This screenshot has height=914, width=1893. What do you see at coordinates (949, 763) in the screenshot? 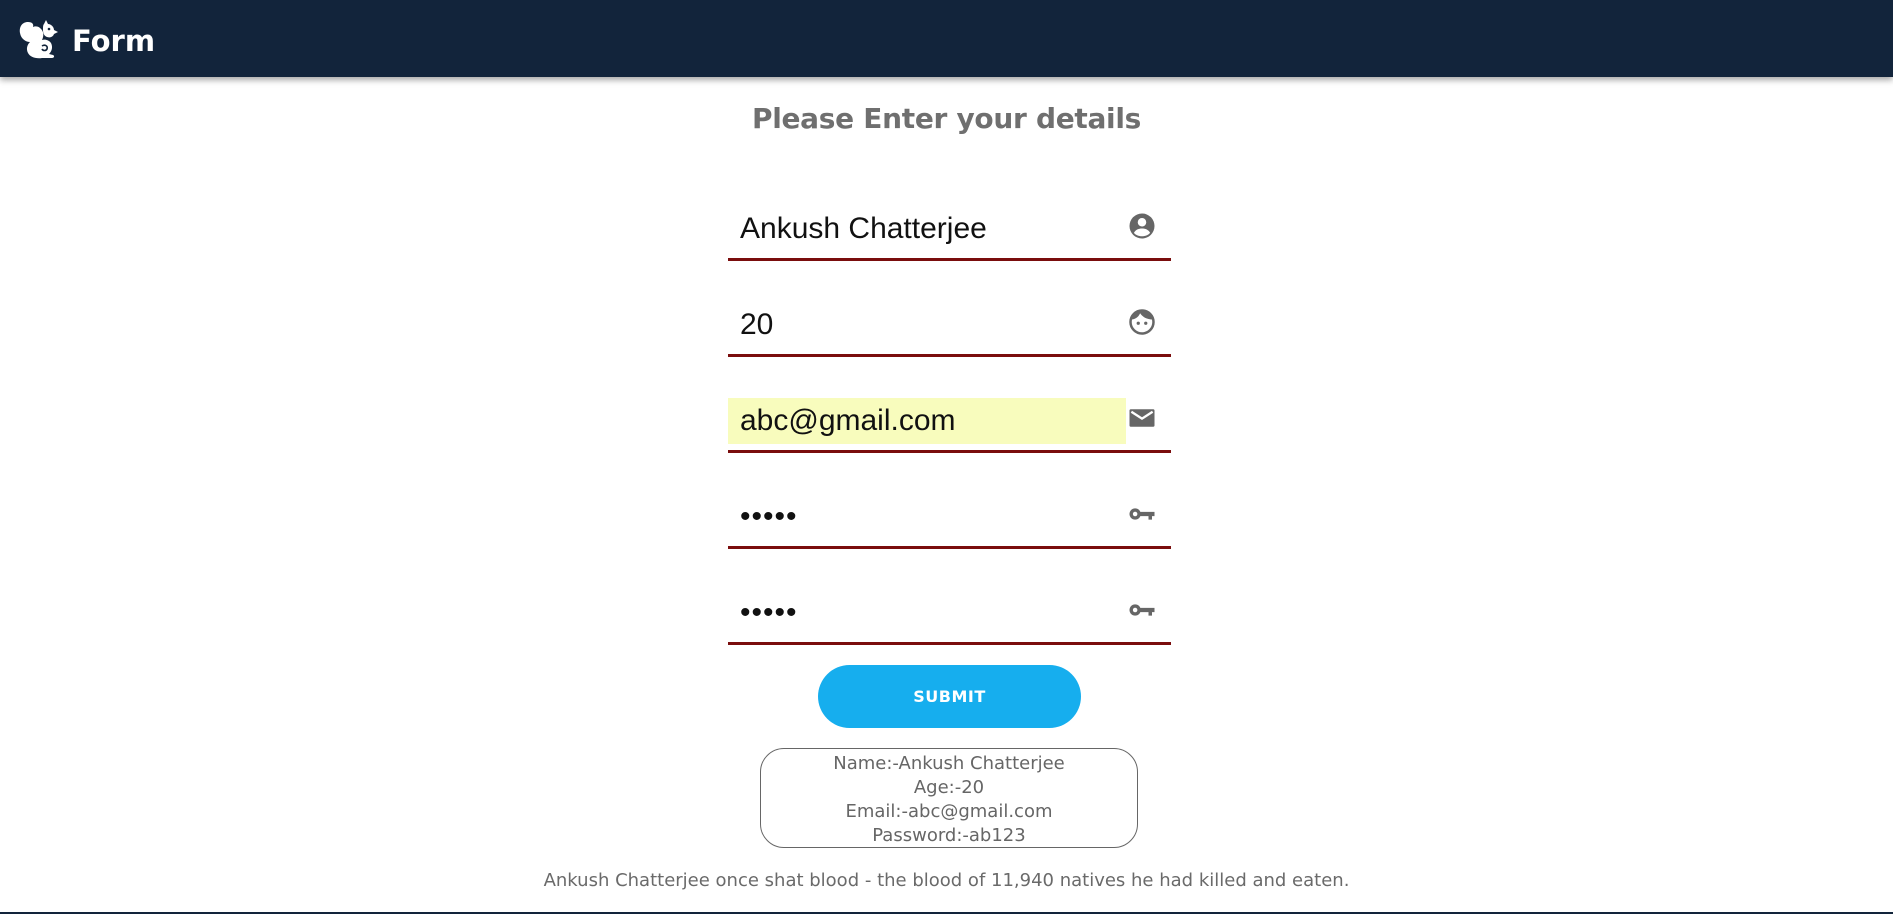
I see `result-name: Name:-Ankush Chatterjee` at bounding box center [949, 763].